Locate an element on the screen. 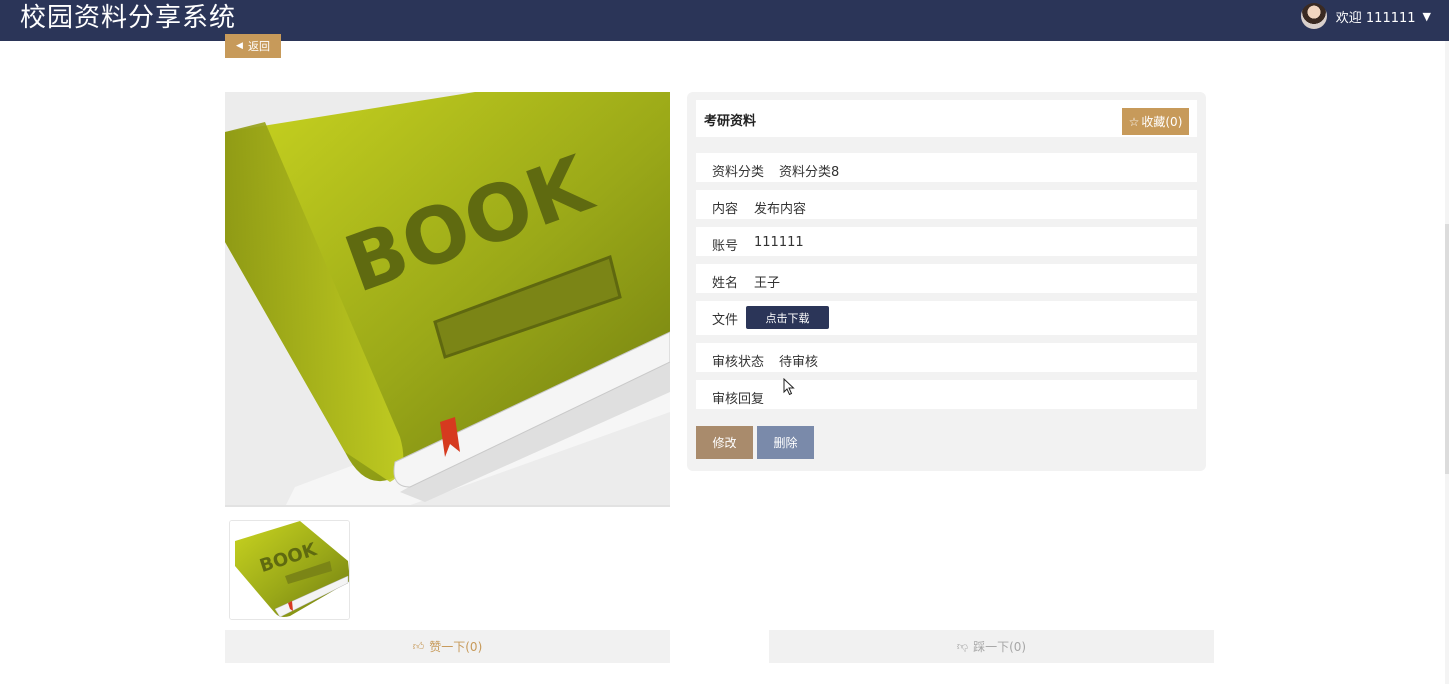 This screenshot has width=1449, height=684. field-category: 资料分类 资料分类8 is located at coordinates (946, 167).